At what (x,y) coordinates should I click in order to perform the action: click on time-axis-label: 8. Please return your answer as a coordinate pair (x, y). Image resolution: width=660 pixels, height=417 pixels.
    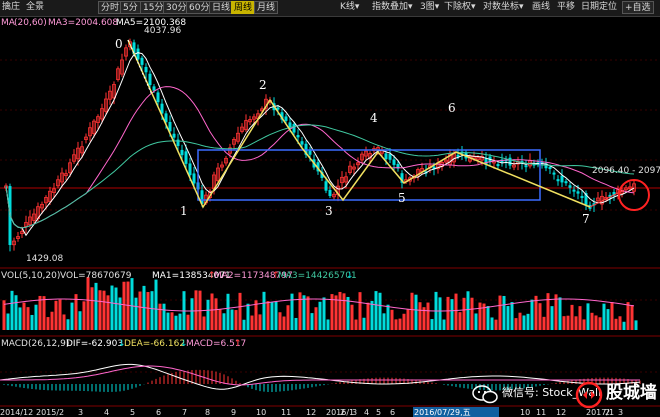
    Looking at the image, I should click on (207, 412).